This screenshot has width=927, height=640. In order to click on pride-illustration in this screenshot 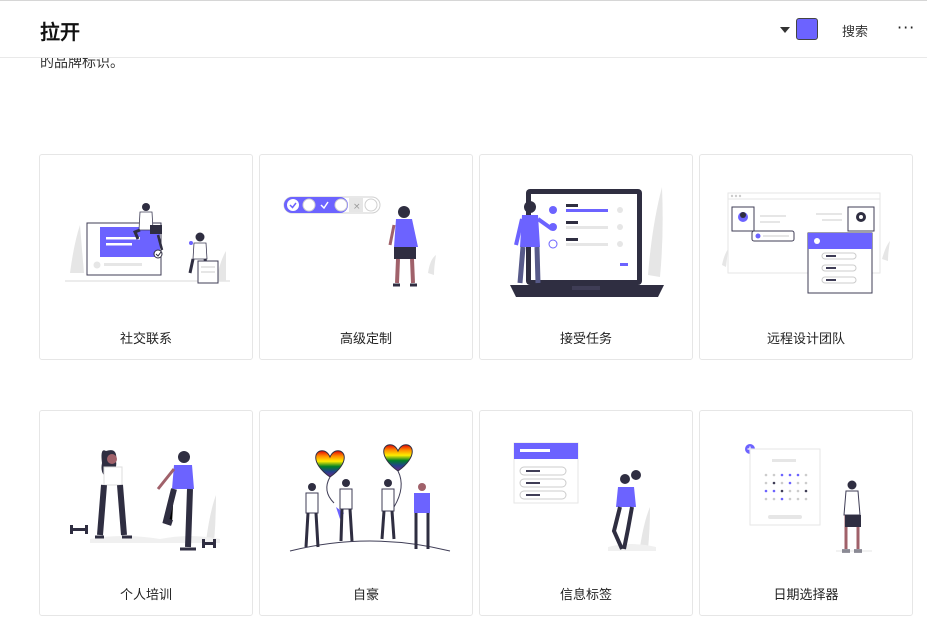, I will do `click(370, 498)`.